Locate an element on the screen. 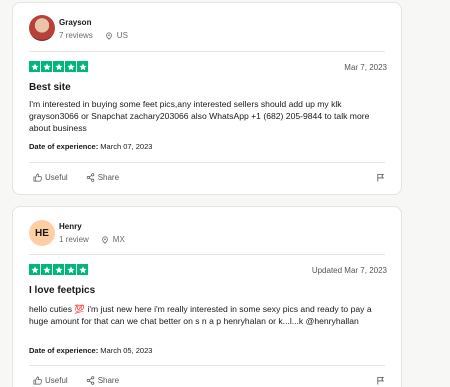 The image size is (450, 387). avatar is located at coordinates (42, 28).